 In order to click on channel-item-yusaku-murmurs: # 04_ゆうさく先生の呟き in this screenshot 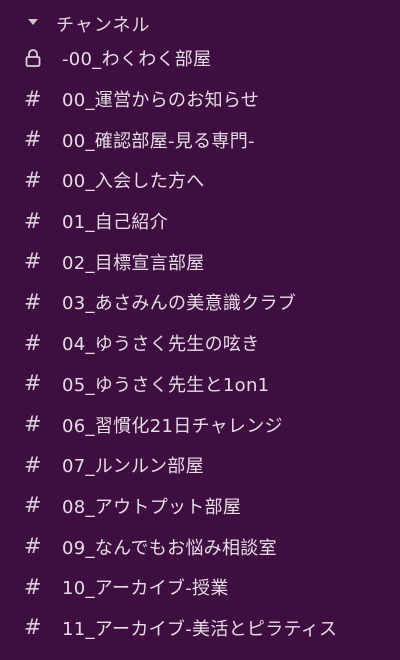, I will do `click(200, 343)`.